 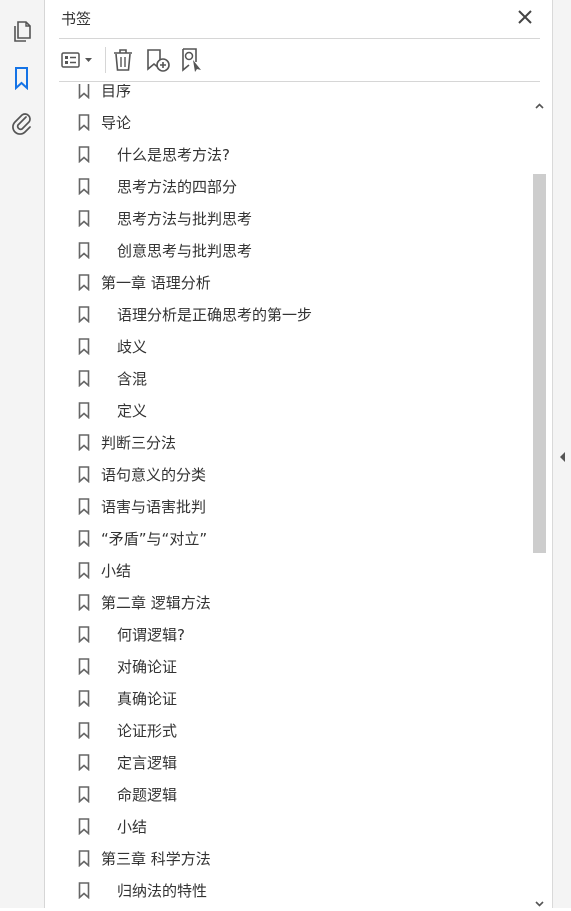 What do you see at coordinates (22, 78) in the screenshot?
I see `bookmarks-icon` at bounding box center [22, 78].